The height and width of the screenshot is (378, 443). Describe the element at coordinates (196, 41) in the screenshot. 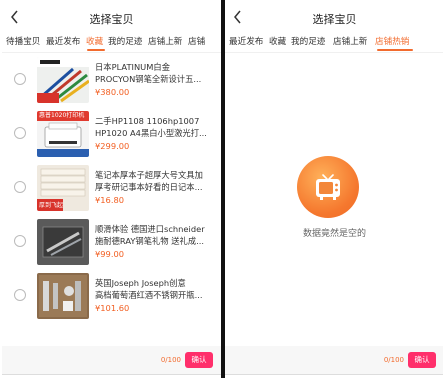

I see `tab-shop: 店铺` at that location.